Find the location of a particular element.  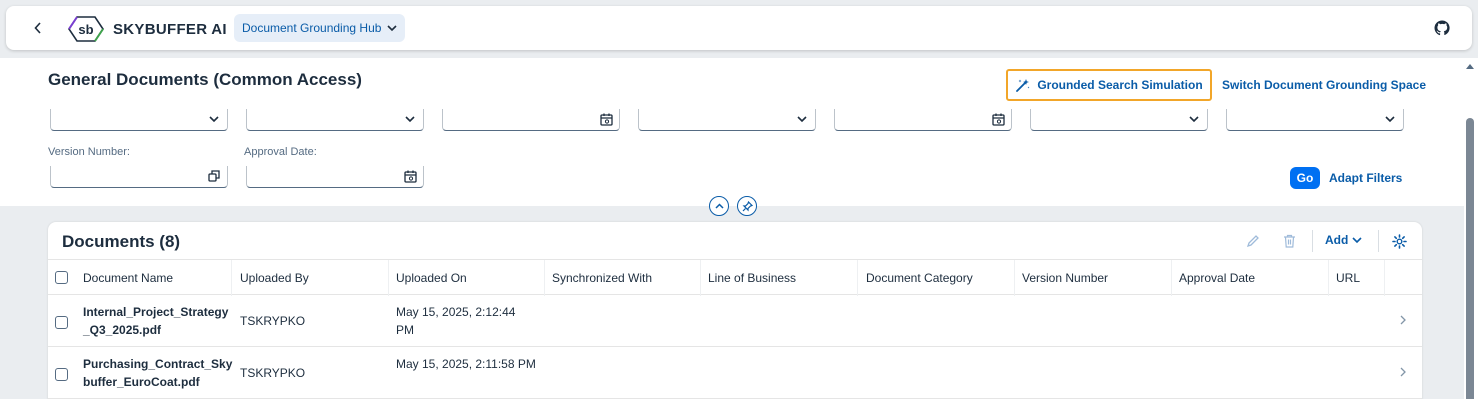

column-header: URL is located at coordinates (1357, 278).